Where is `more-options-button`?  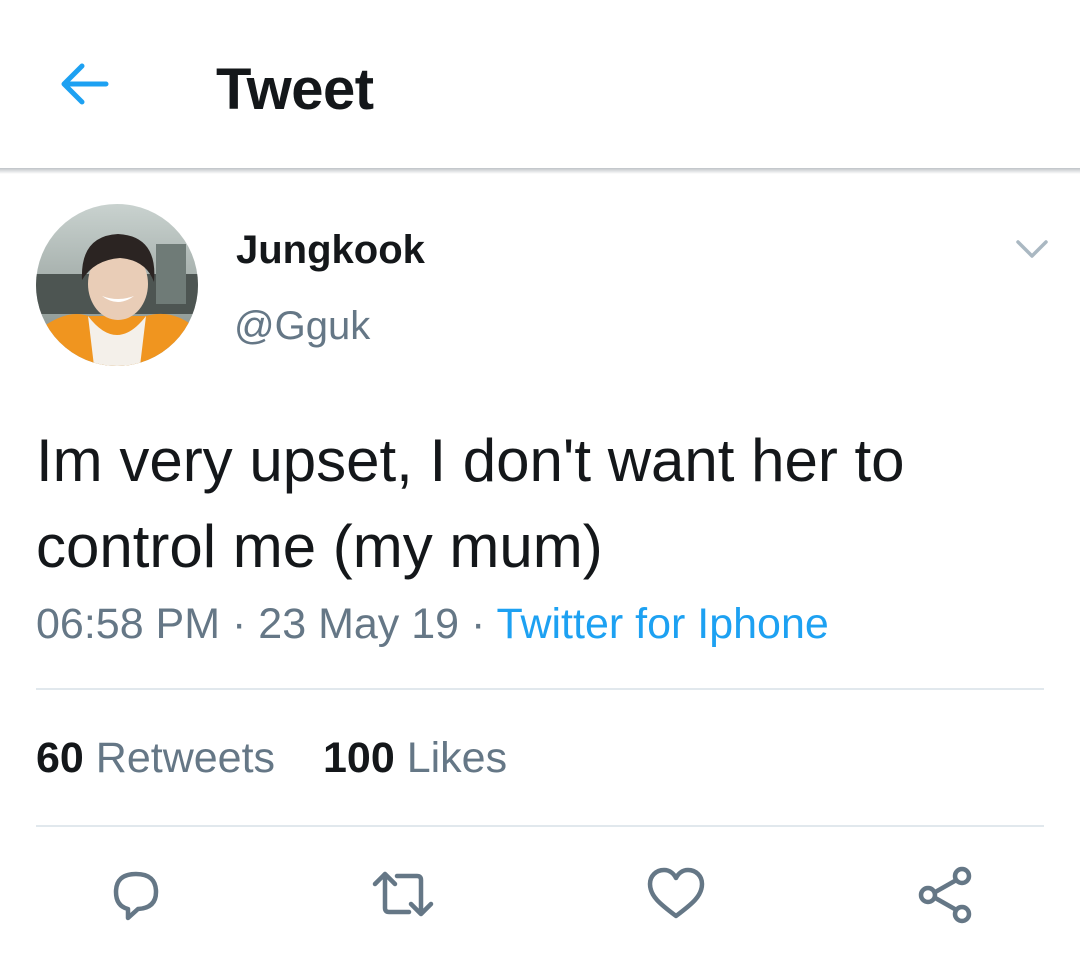 more-options-button is located at coordinates (1032, 249).